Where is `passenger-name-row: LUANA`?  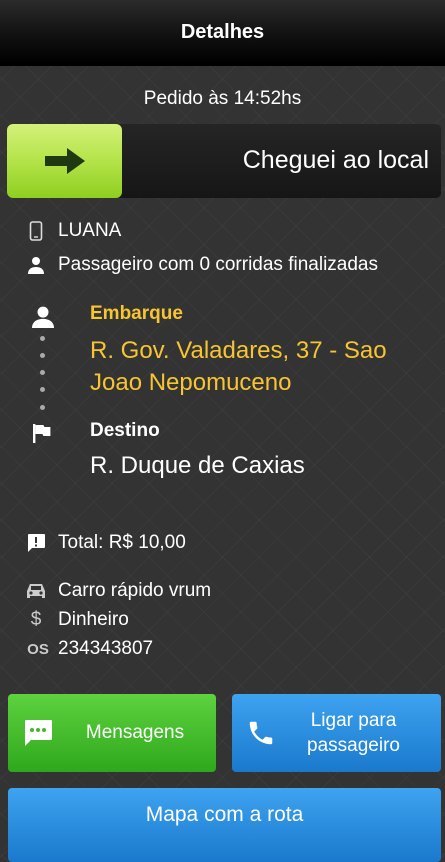 passenger-name-row: LUANA is located at coordinates (73, 231).